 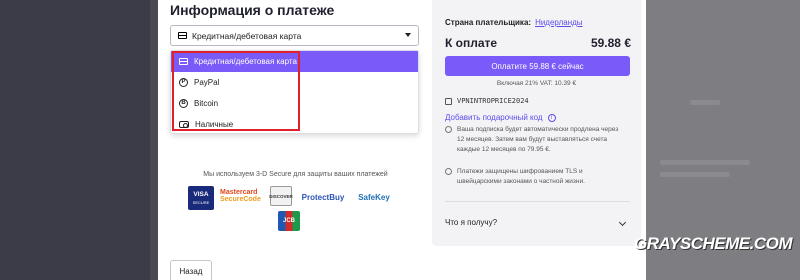 What do you see at coordinates (154, 140) in the screenshot?
I see `backdrop-left-edge` at bounding box center [154, 140].